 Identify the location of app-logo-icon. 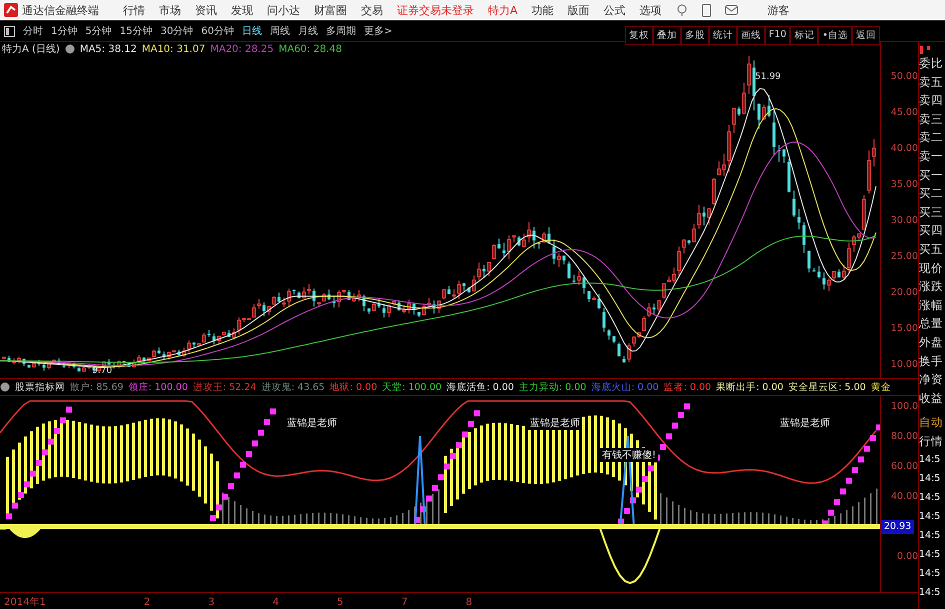
(11, 10).